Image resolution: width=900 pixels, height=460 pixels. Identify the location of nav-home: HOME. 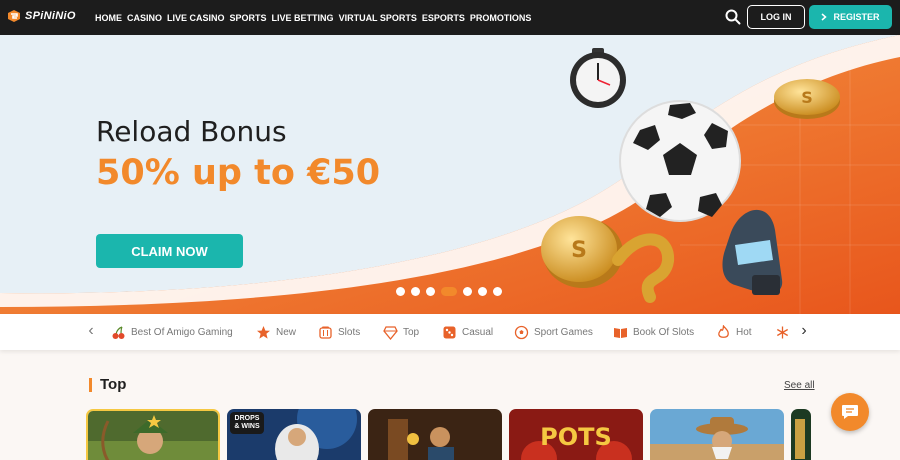
(108, 18).